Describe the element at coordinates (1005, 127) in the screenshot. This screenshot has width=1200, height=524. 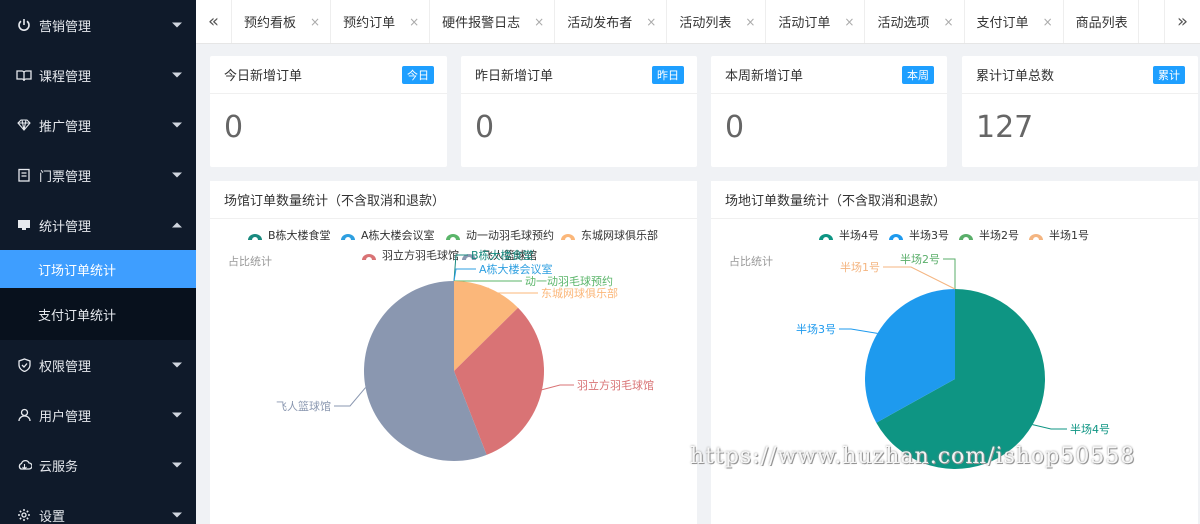
I see `card-value: 127` at that location.